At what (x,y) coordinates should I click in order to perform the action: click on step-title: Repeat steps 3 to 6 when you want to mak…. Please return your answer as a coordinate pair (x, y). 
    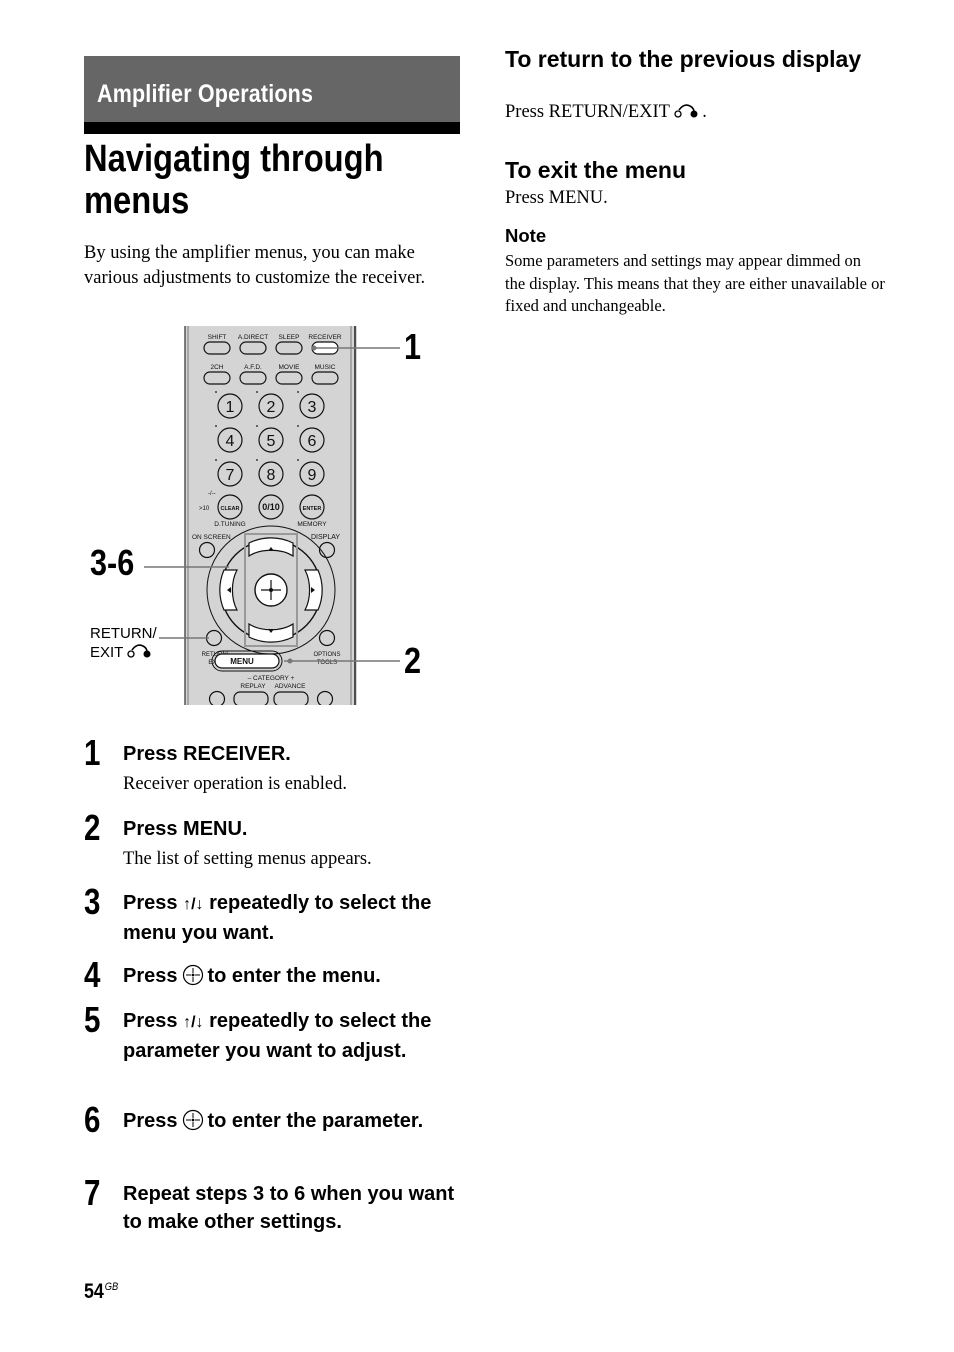
    Looking at the image, I should click on (289, 1208).